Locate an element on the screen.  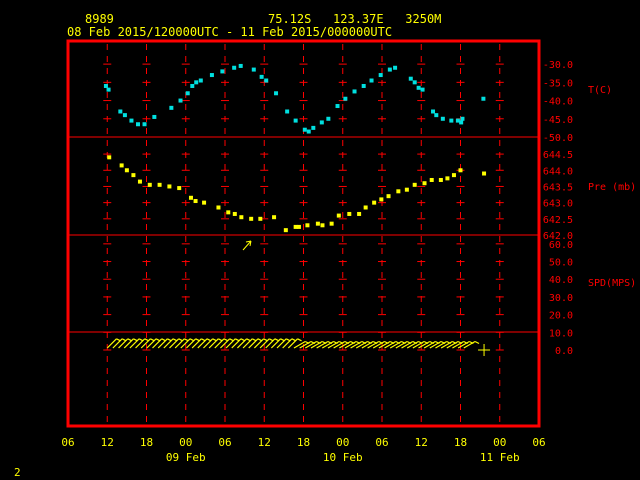
y-tick-label-temperature: -45.0 is located at coordinates (558, 120).